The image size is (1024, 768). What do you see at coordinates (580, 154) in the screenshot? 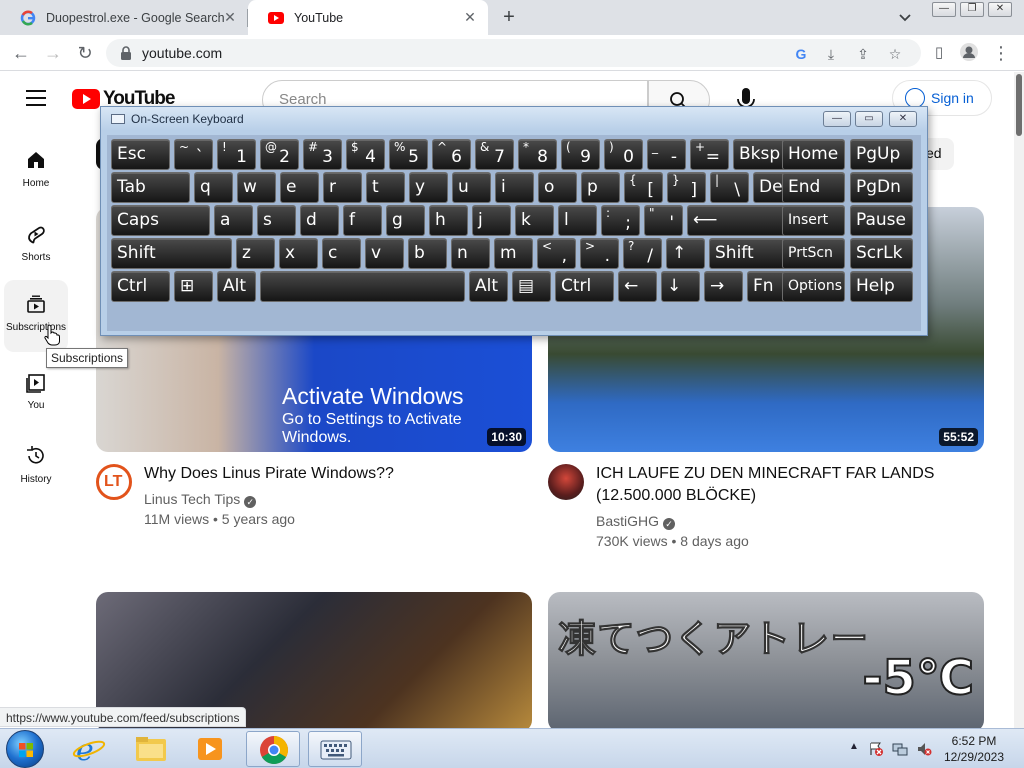
I see `key-9: (9` at bounding box center [580, 154].